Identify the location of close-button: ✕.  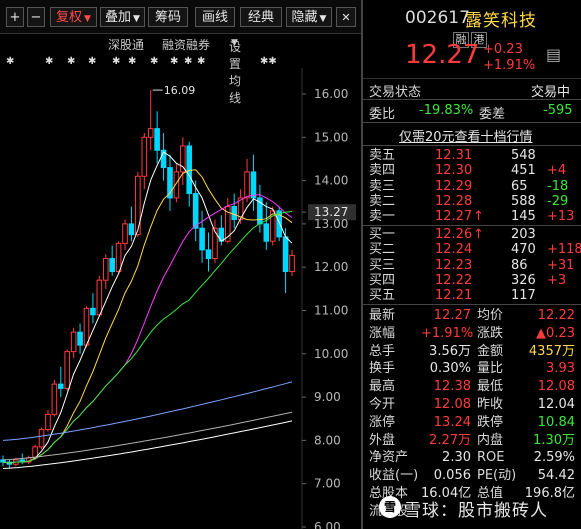
(346, 17).